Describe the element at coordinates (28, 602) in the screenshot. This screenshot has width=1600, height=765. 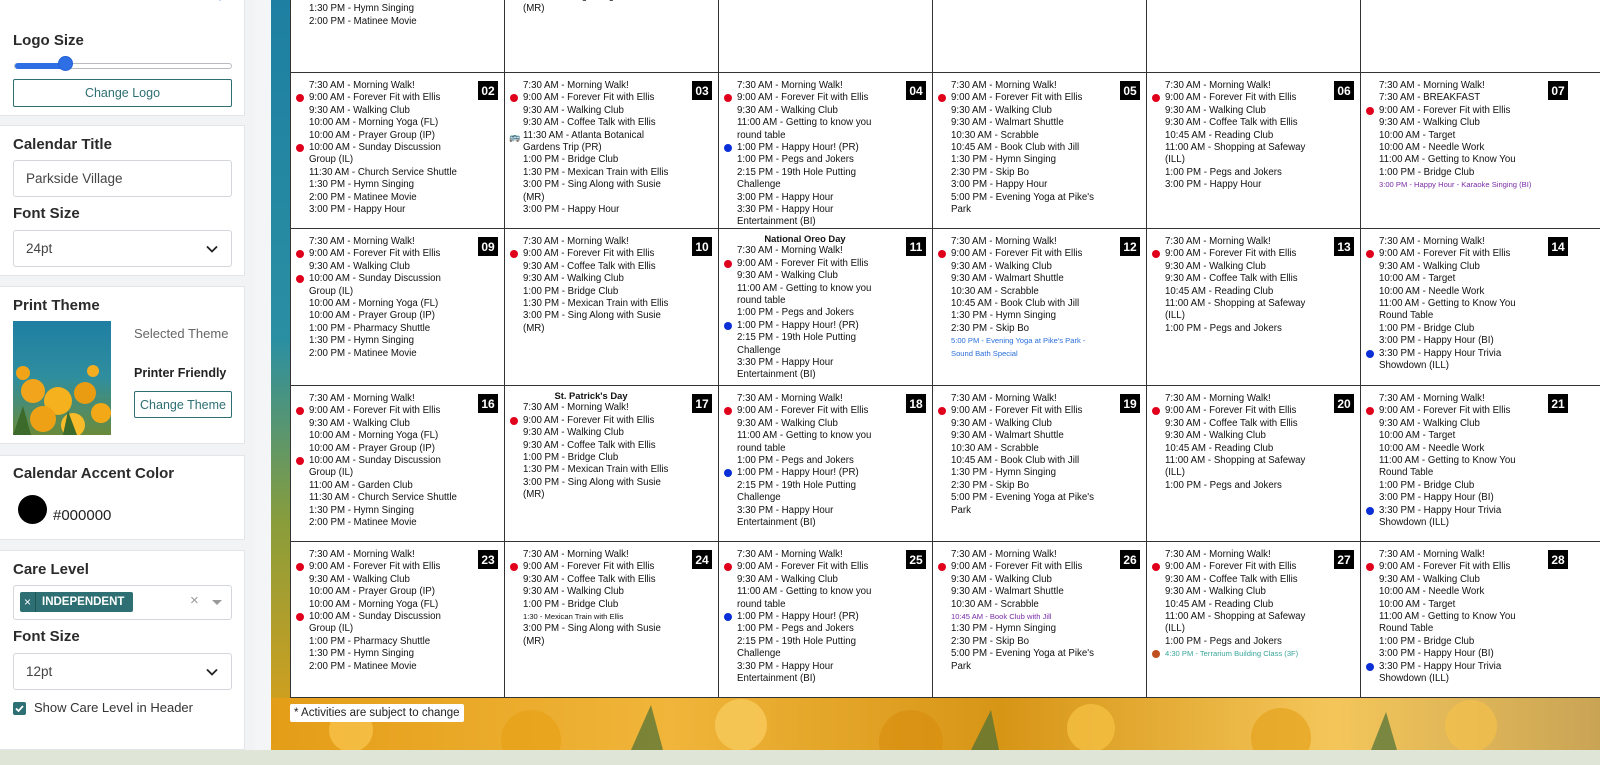
I see `remove-tag-icon: ×` at that location.